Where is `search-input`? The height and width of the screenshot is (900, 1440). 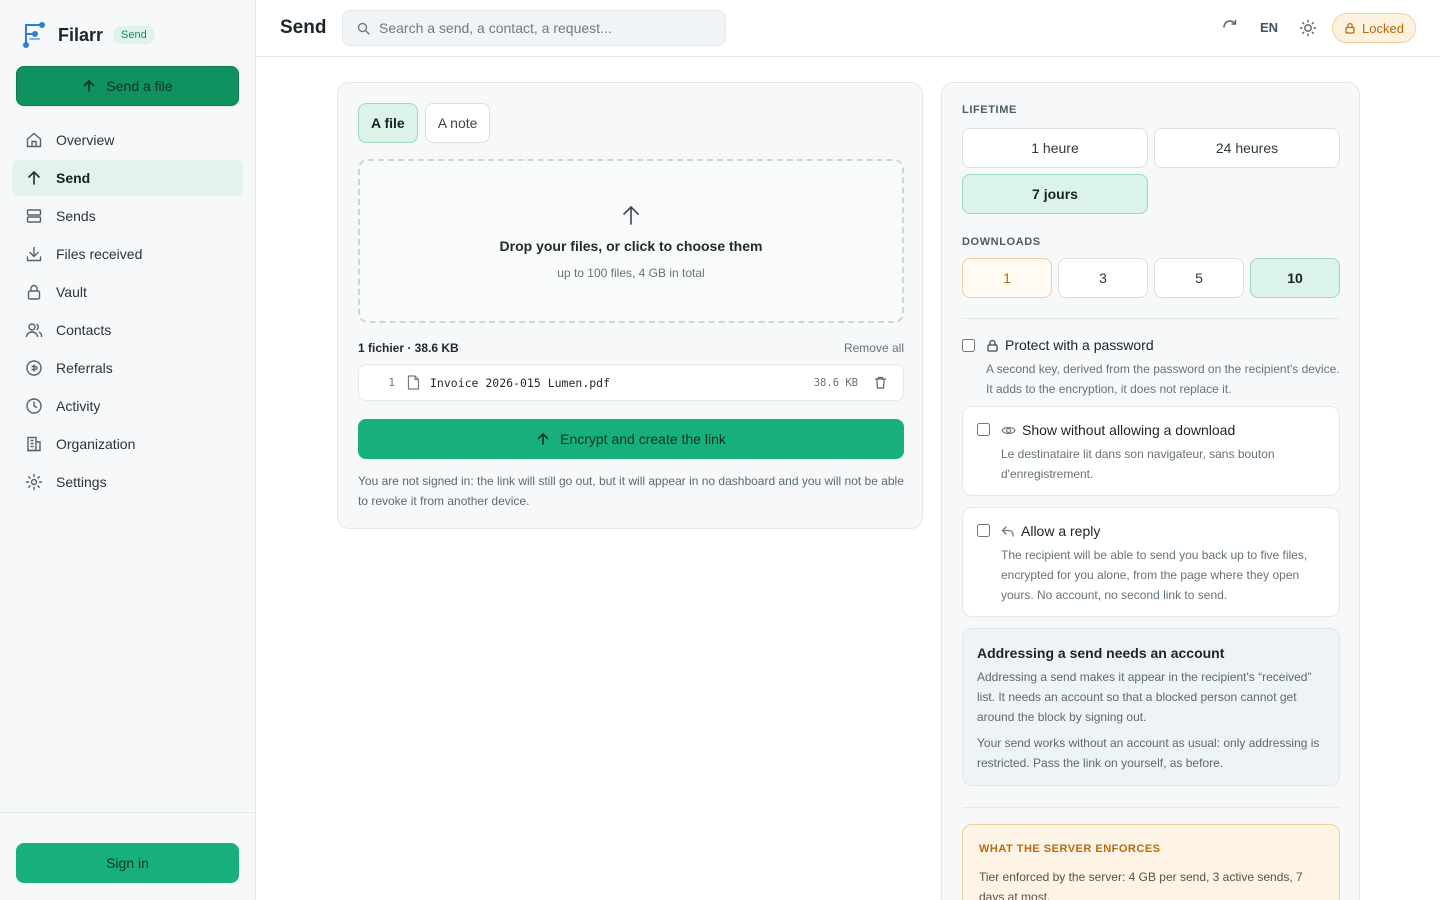 search-input is located at coordinates (539, 28).